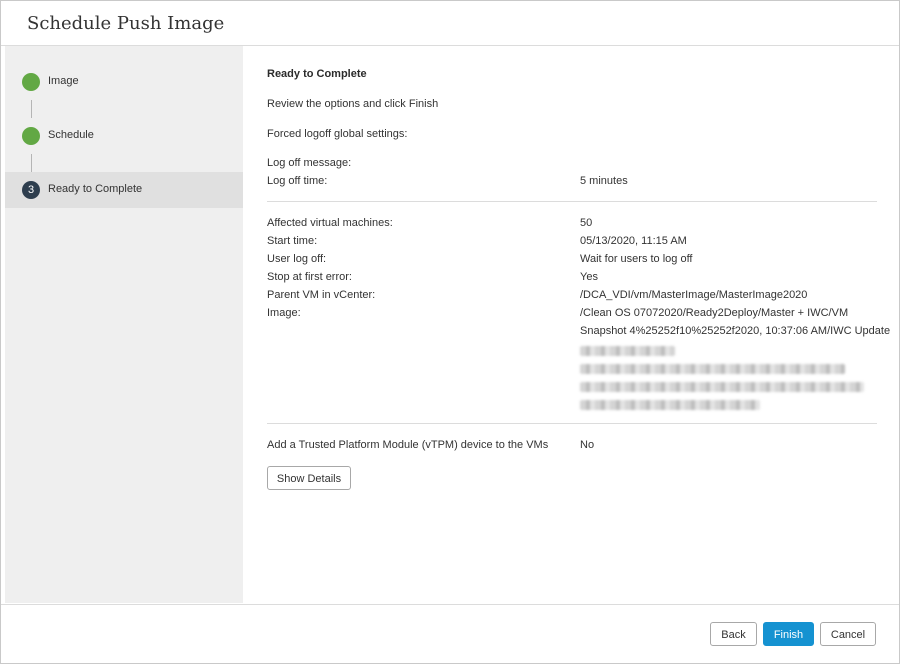 The width and height of the screenshot is (900, 664). What do you see at coordinates (788, 634) in the screenshot?
I see `finish-button: Finish` at bounding box center [788, 634].